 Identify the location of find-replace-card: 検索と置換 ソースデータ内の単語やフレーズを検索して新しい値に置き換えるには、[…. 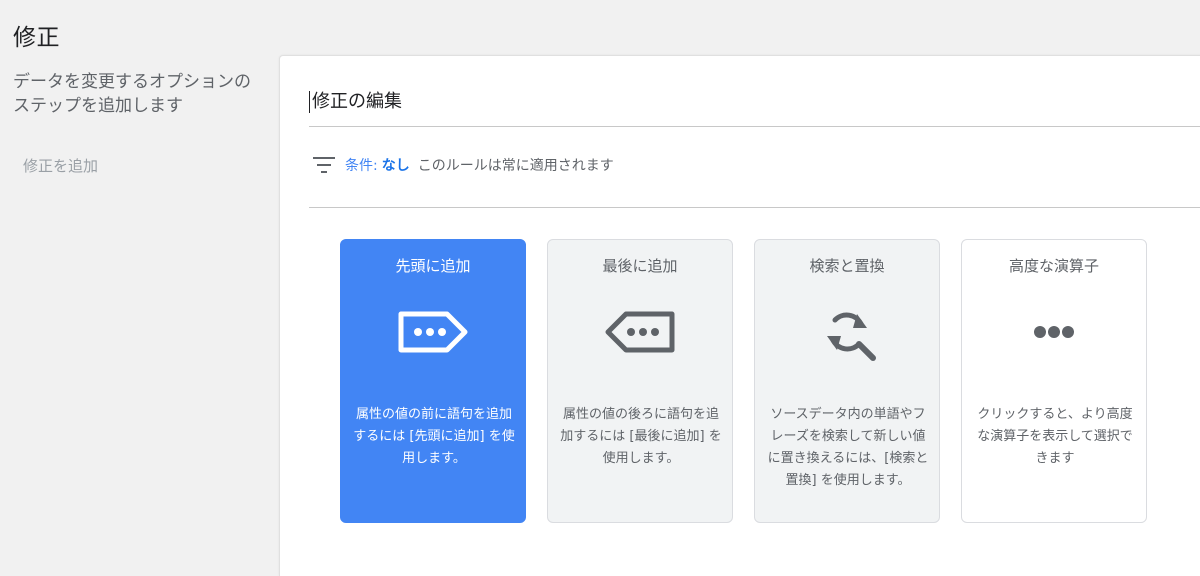
(847, 381).